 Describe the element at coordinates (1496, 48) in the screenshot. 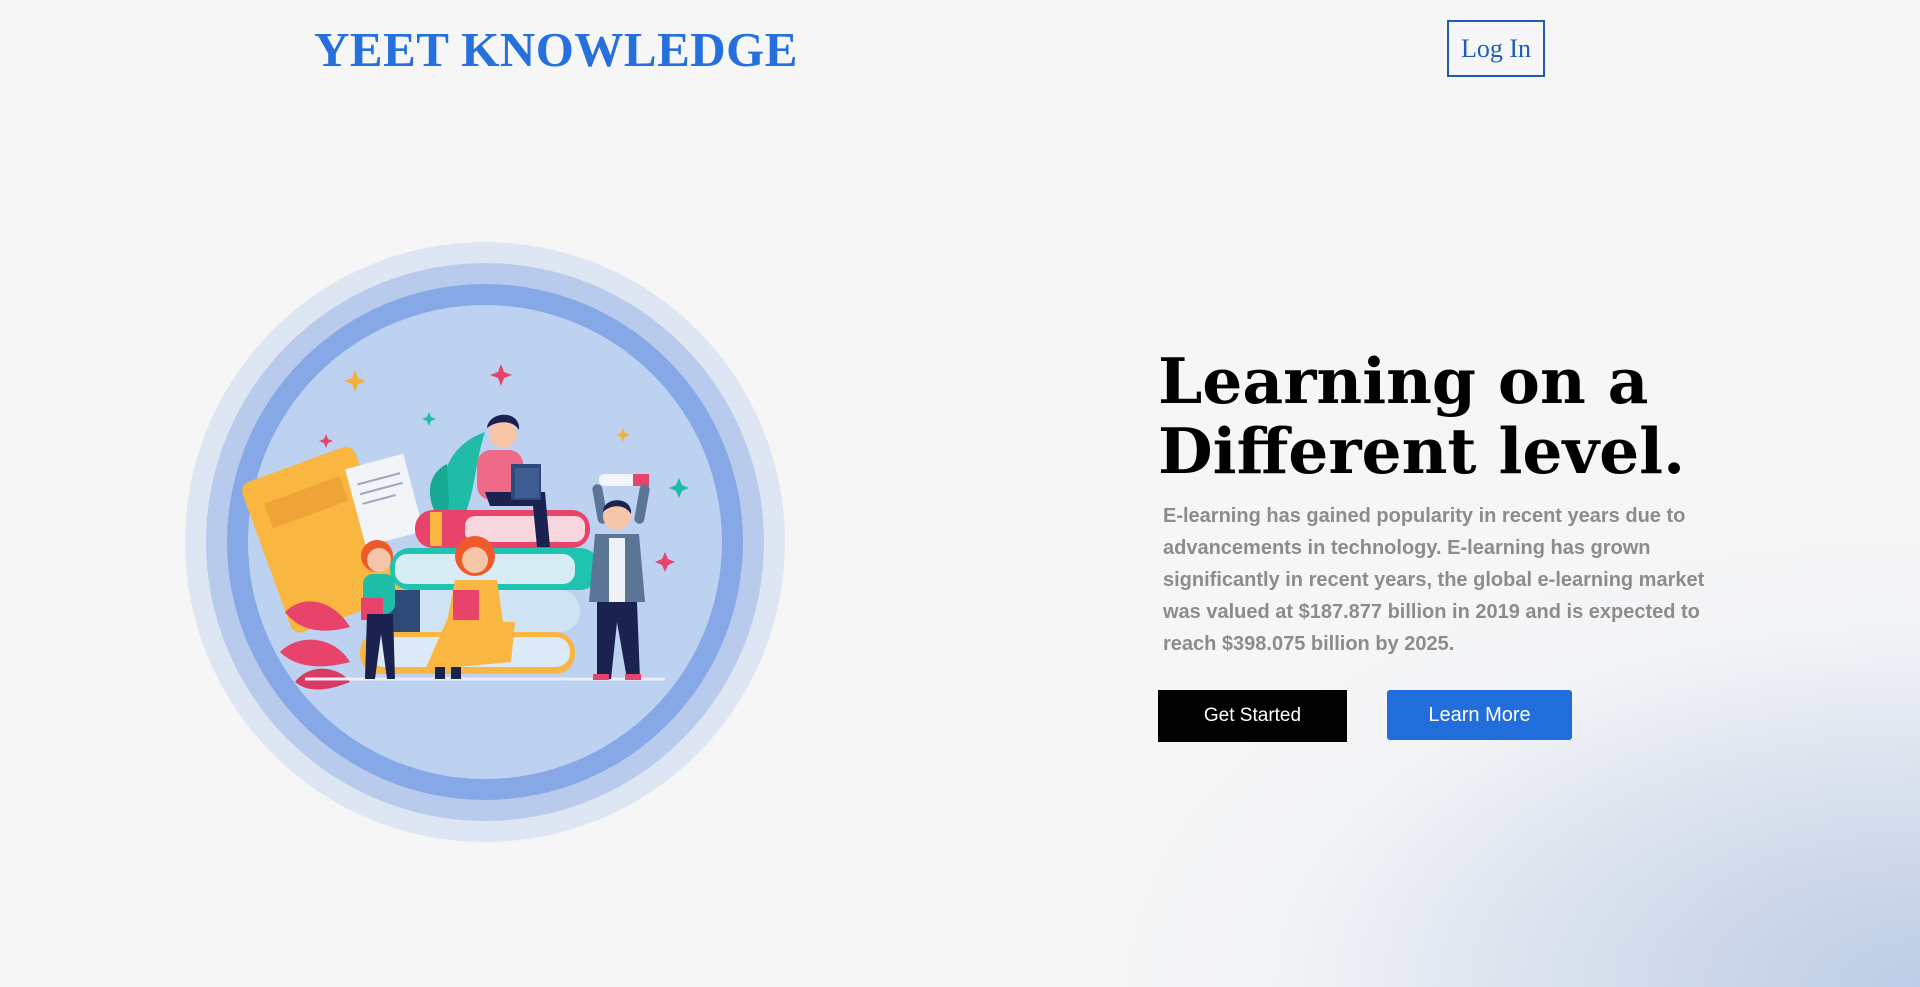

I see `login-button: Log In` at that location.